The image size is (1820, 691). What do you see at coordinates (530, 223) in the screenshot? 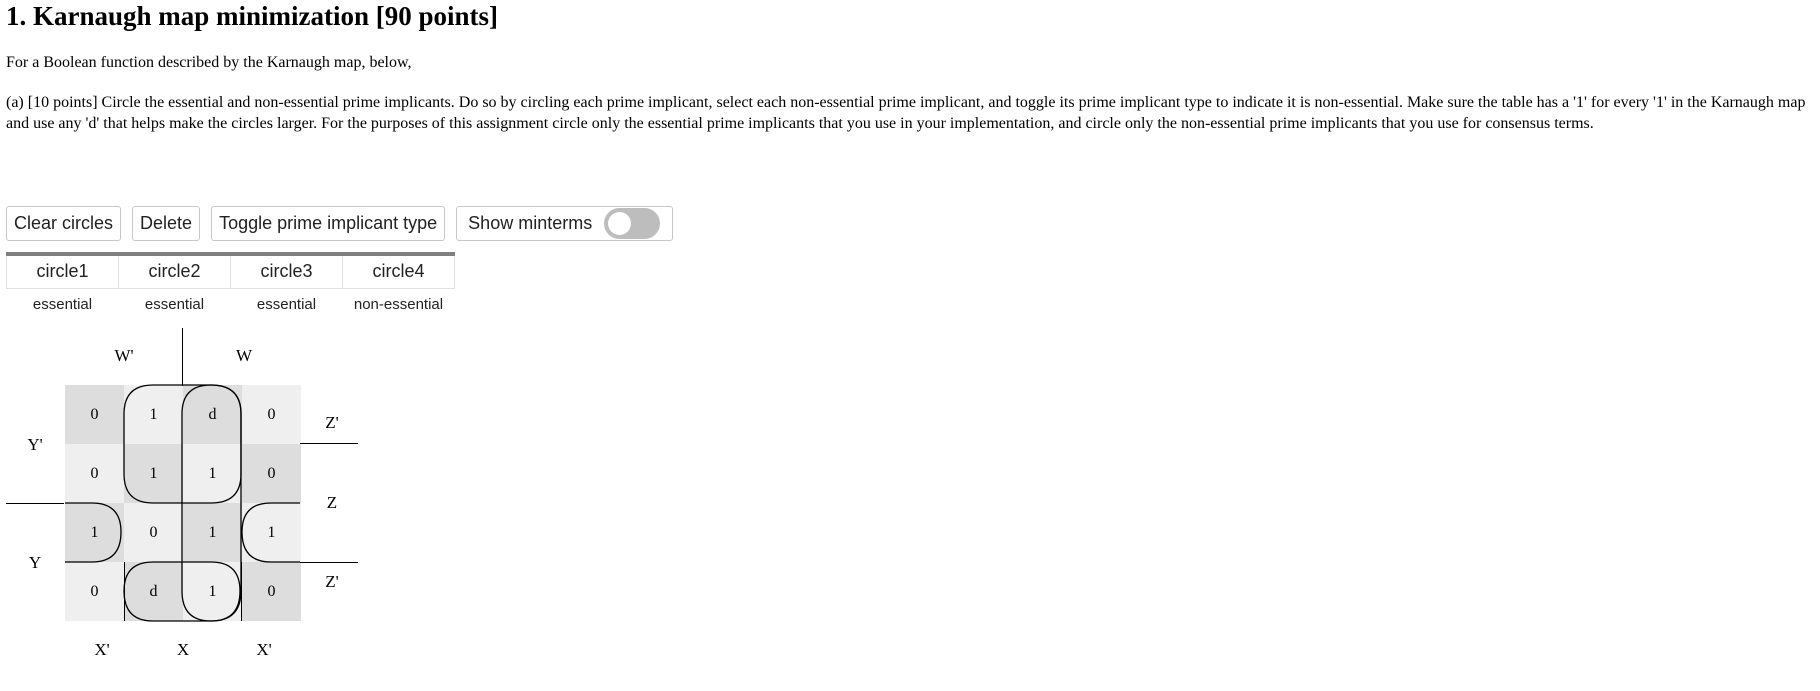
I see `show-minterms-label: Show minterms` at bounding box center [530, 223].